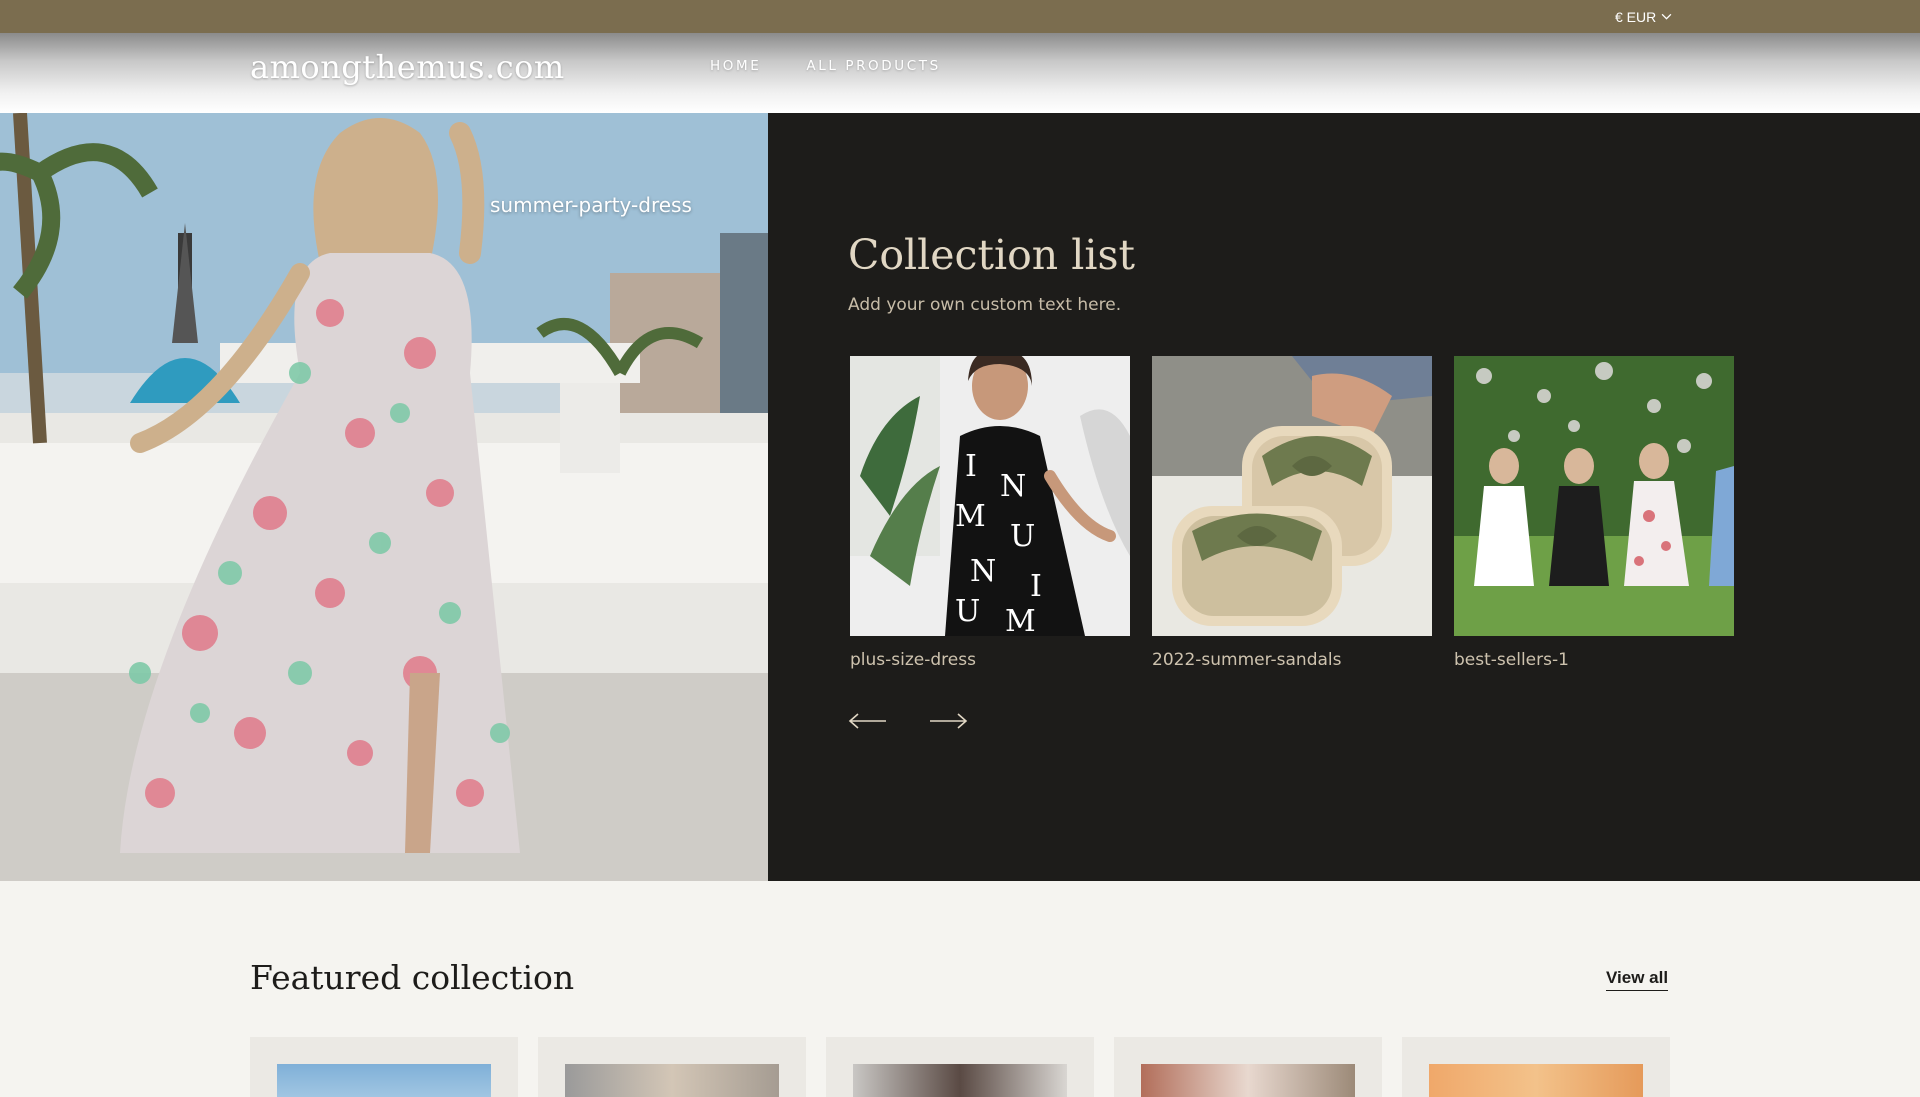  I want to click on nav-home: HOME, so click(735, 66).